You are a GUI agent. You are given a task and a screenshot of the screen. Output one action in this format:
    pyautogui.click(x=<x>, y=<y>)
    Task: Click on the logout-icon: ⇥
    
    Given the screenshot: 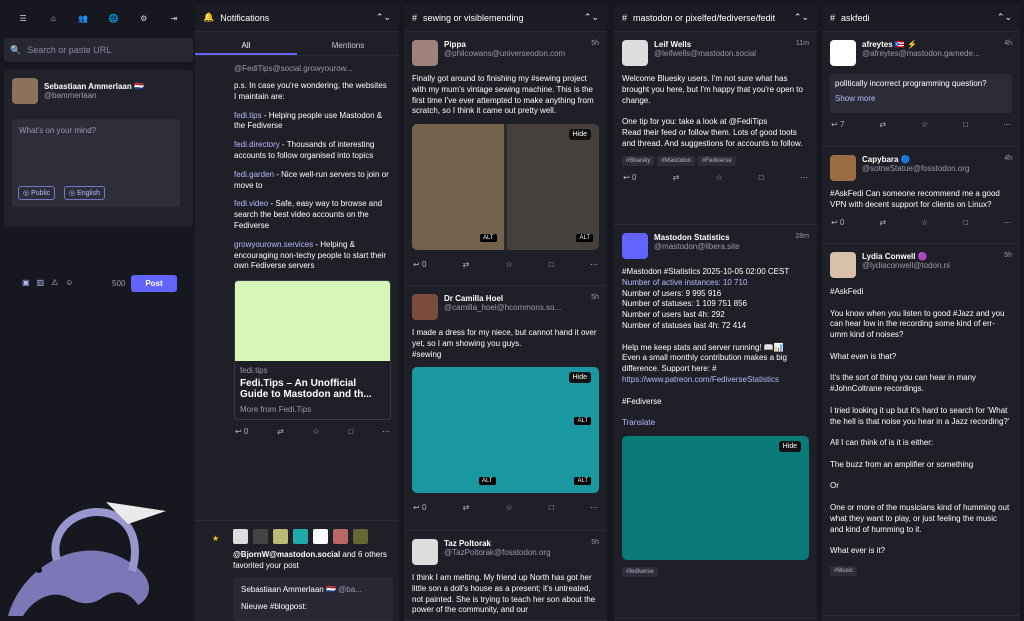 What is the action you would take?
    pyautogui.click(x=174, y=18)
    